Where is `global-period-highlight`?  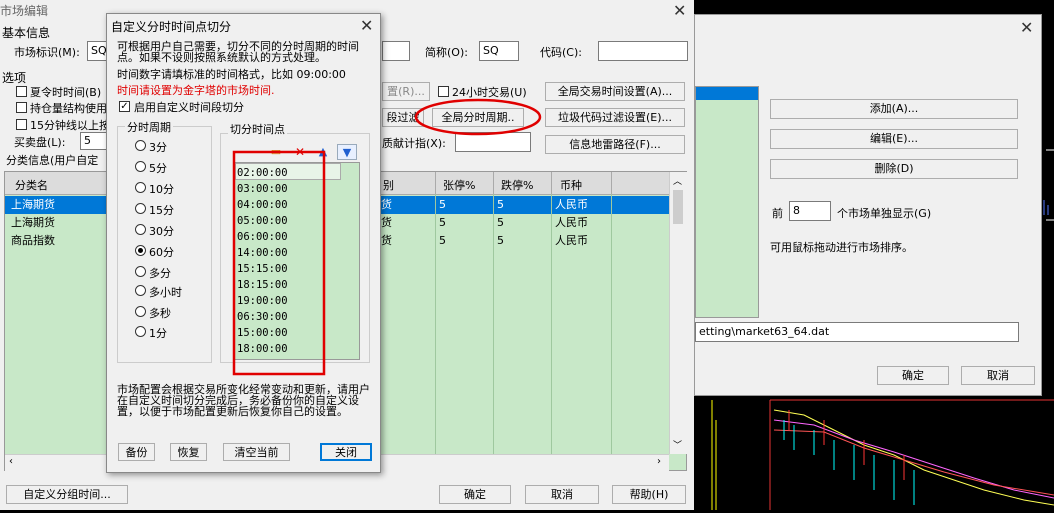
global-period-highlight is located at coordinates (478, 117).